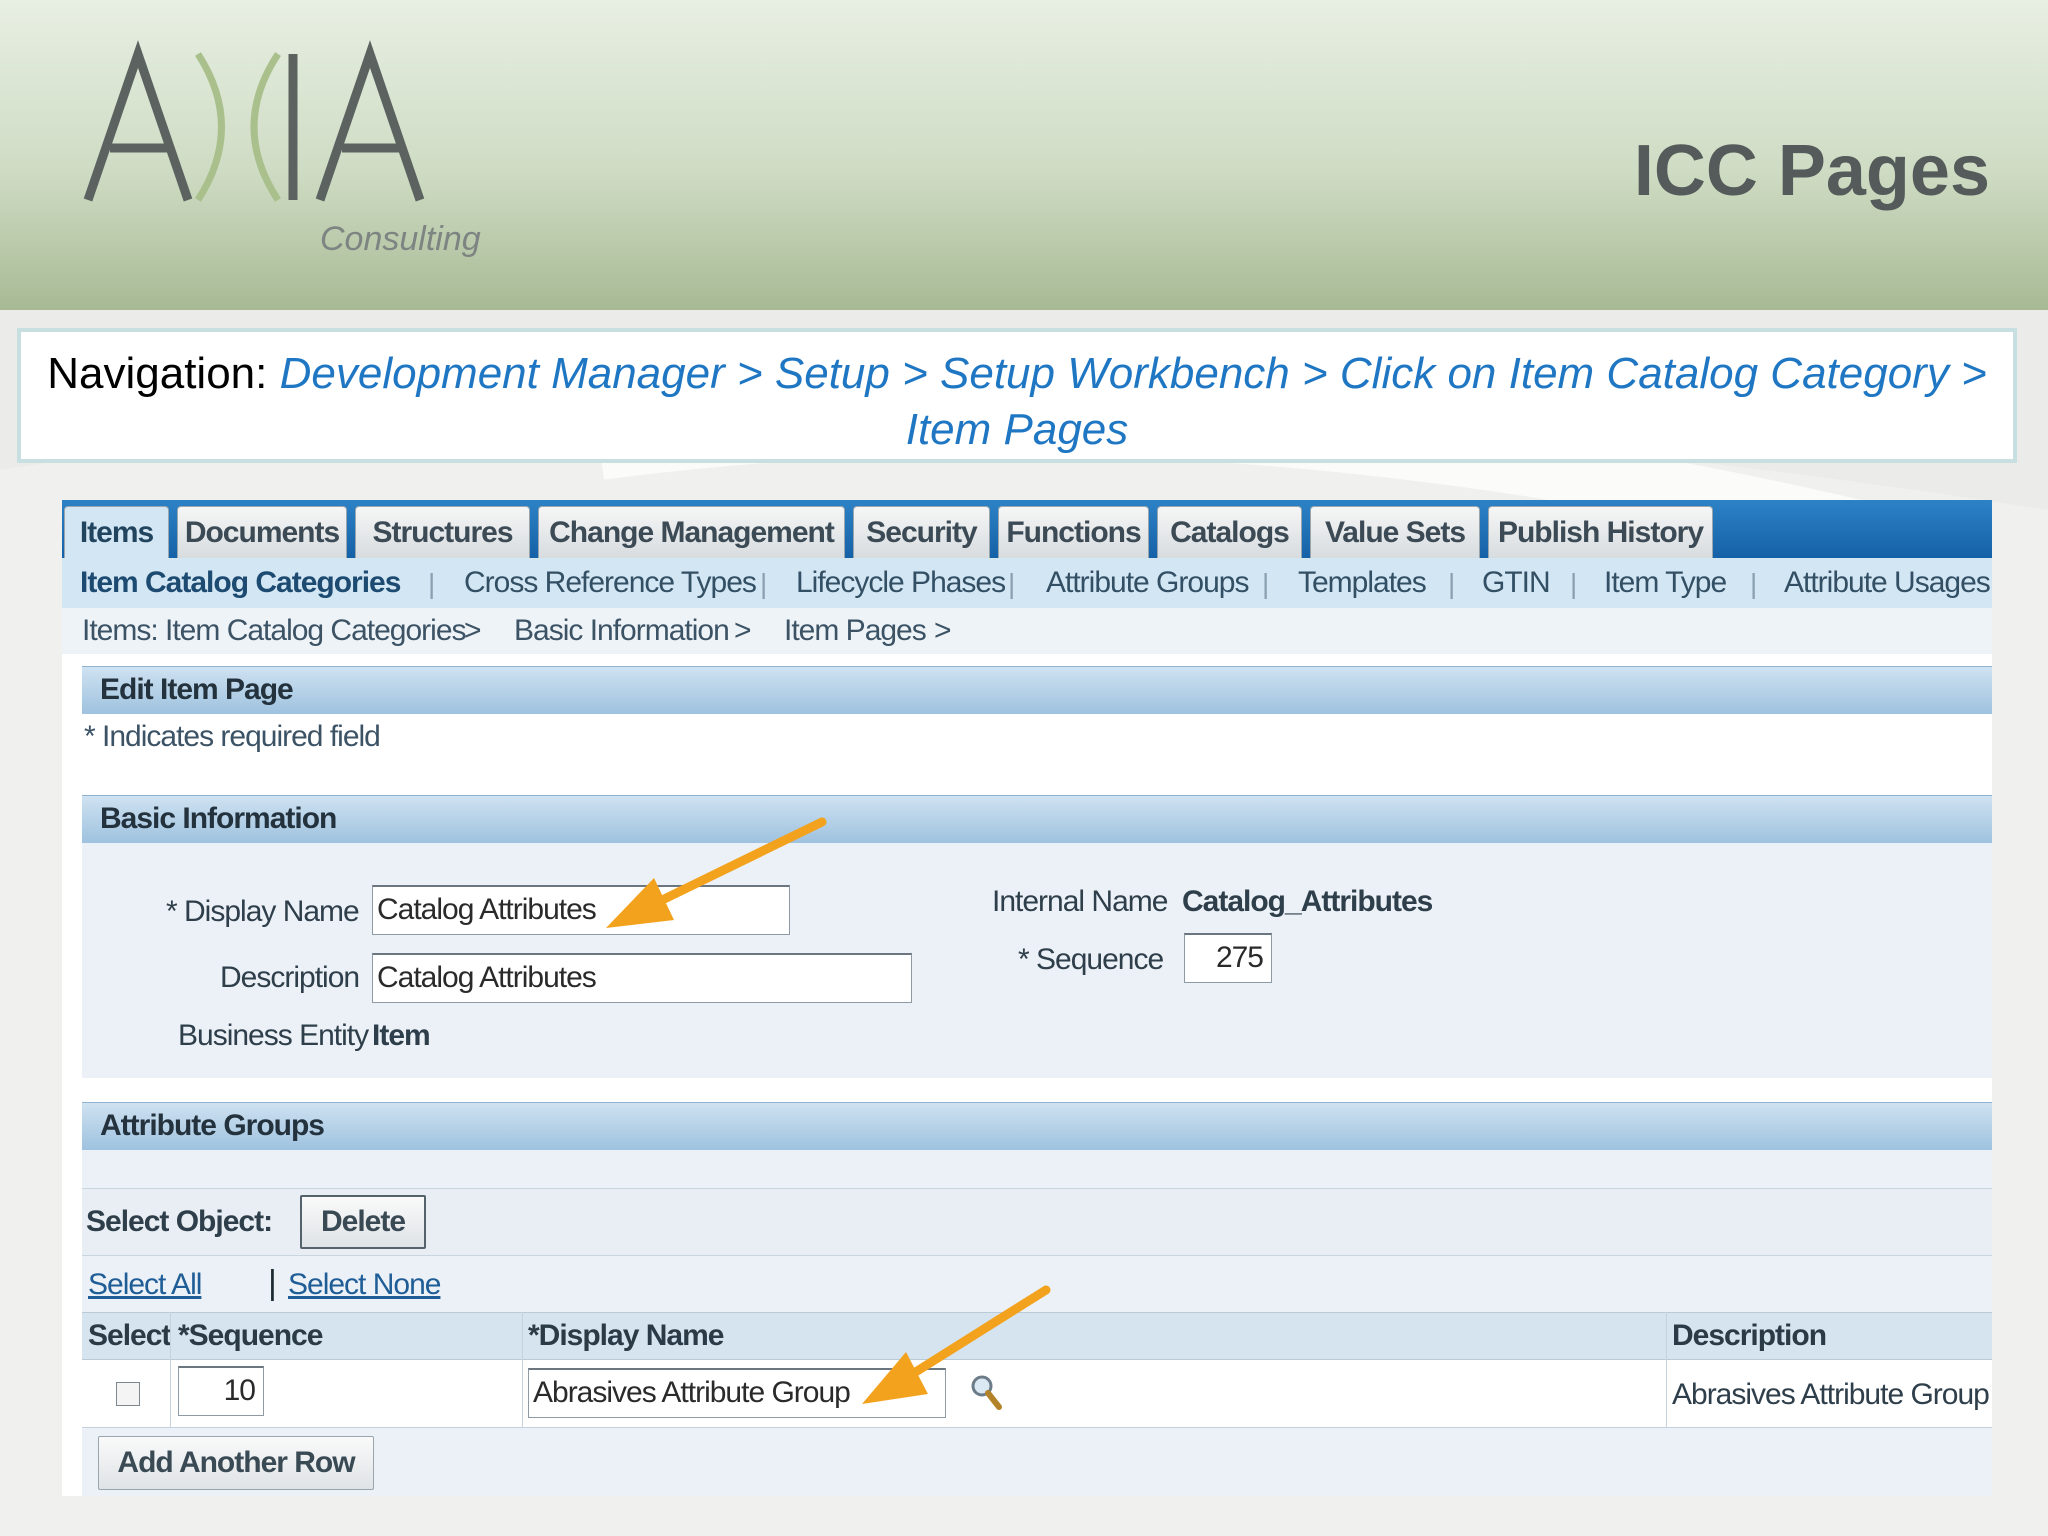  Describe the element at coordinates (128, 1394) in the screenshot. I see `row-select-checkbox` at that location.